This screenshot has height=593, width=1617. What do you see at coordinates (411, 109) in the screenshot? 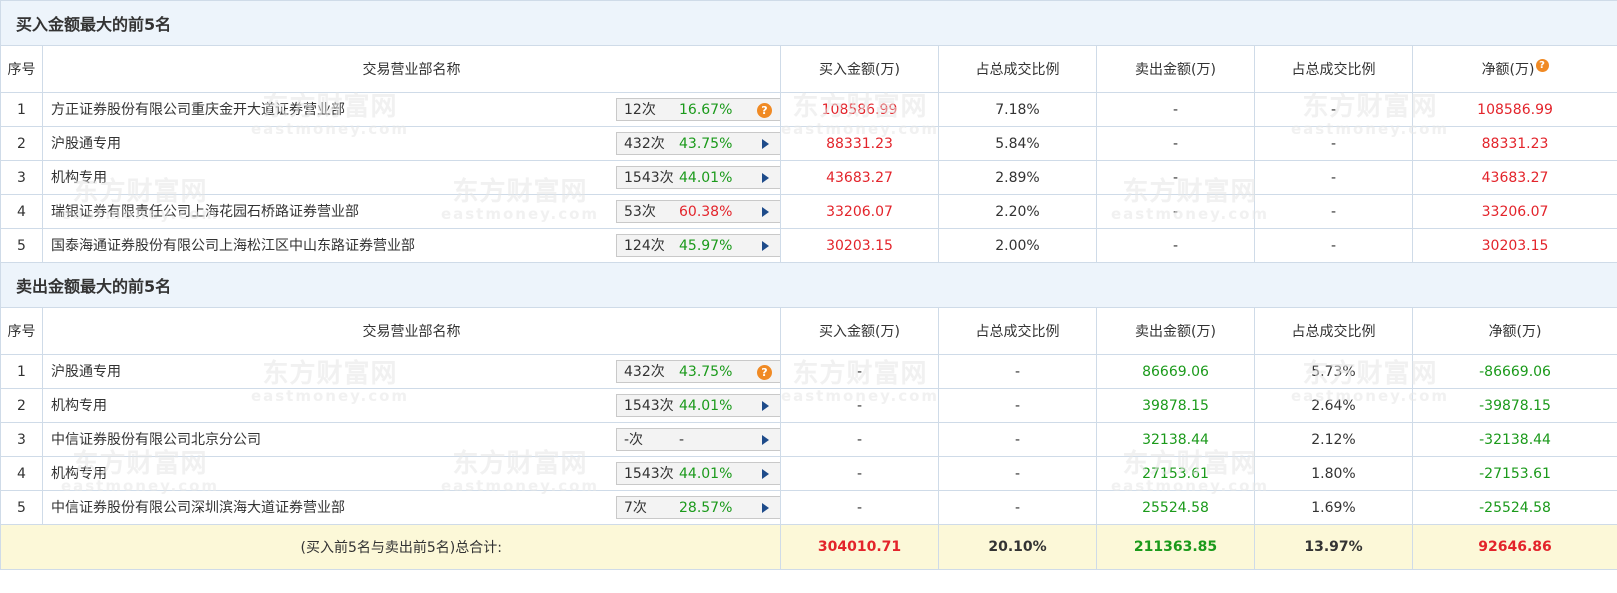
I see `broker-cell: 方正证券股份有限公司重庆金开大道证券营业部 12次 16.67% ?` at bounding box center [411, 109].